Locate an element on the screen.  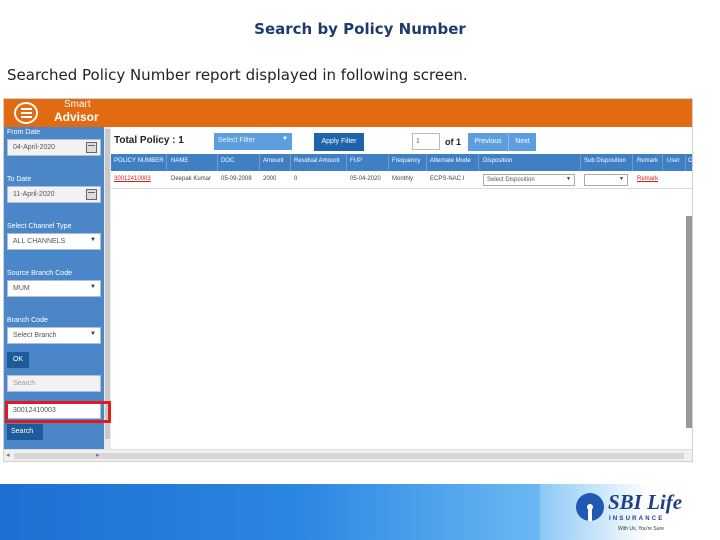
branch-code-select: Select Branch ▼ is located at coordinates (54, 335).